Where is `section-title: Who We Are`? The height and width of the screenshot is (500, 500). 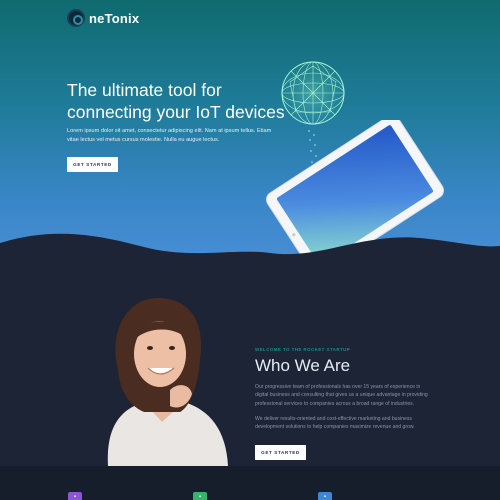
section-title: Who We Are is located at coordinates (303, 365).